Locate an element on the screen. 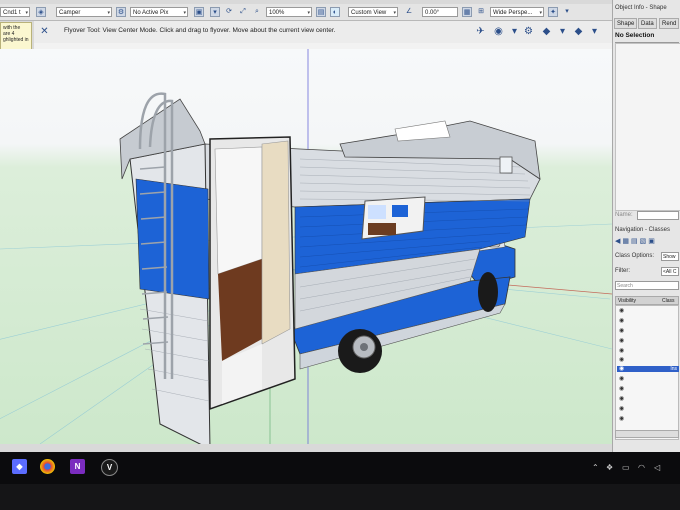  projection-dropdown: Wide Perspe... ▾ is located at coordinates (517, 12).